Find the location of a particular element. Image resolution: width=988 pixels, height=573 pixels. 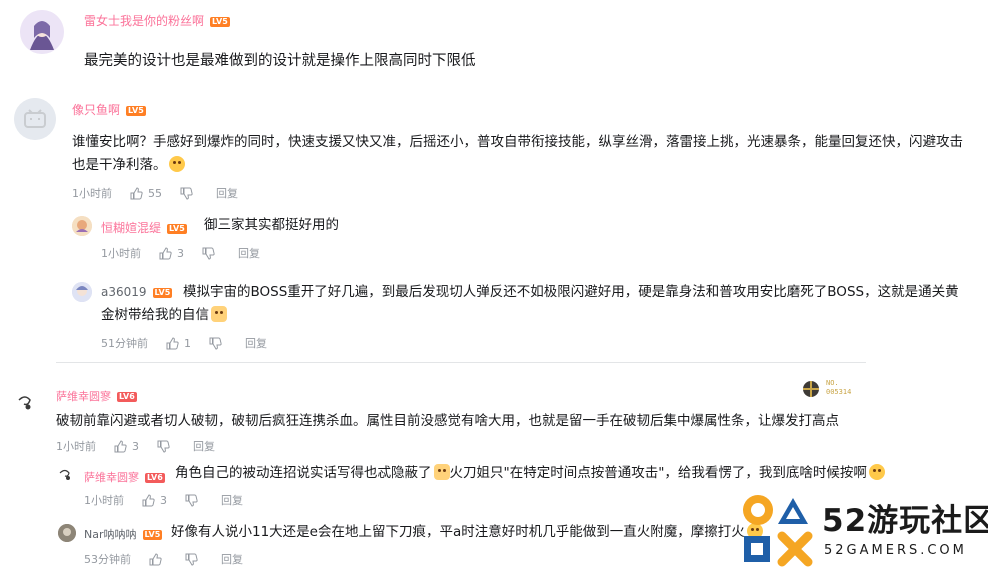

timestamp: 53分钟前 is located at coordinates (107, 559).